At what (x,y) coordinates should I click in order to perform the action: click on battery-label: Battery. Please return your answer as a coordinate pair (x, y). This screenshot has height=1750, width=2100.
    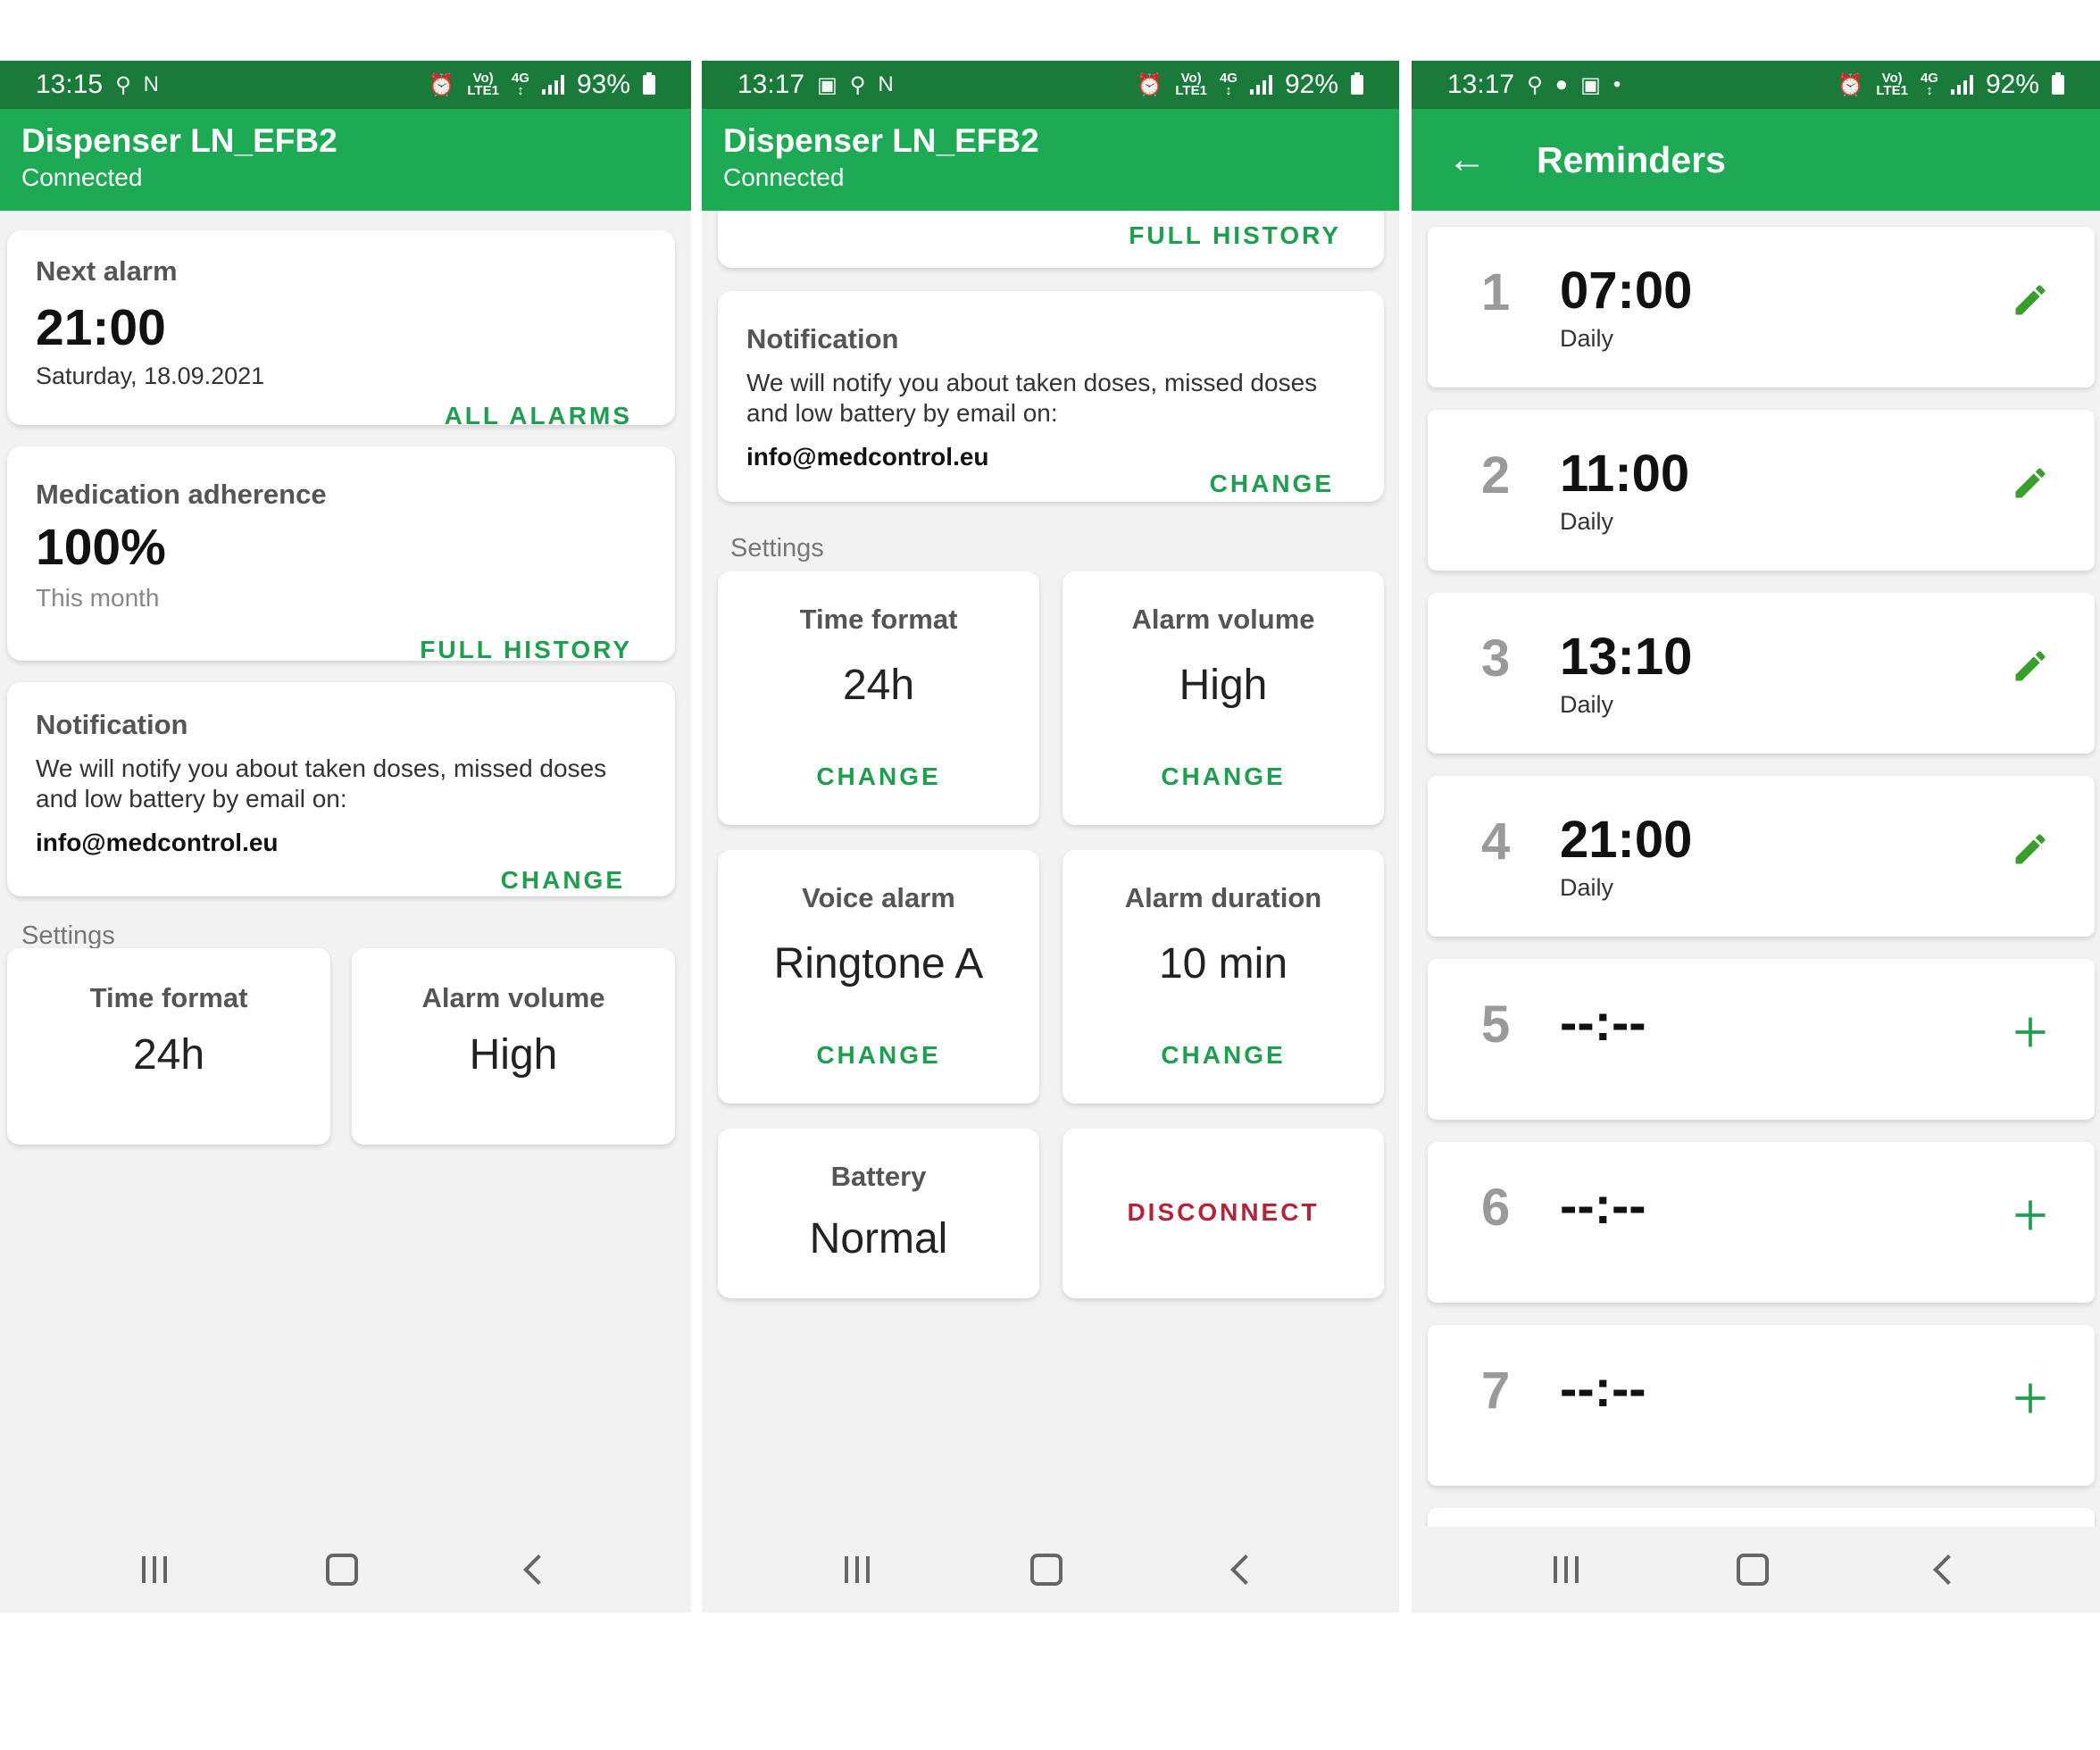
    Looking at the image, I should click on (879, 1177).